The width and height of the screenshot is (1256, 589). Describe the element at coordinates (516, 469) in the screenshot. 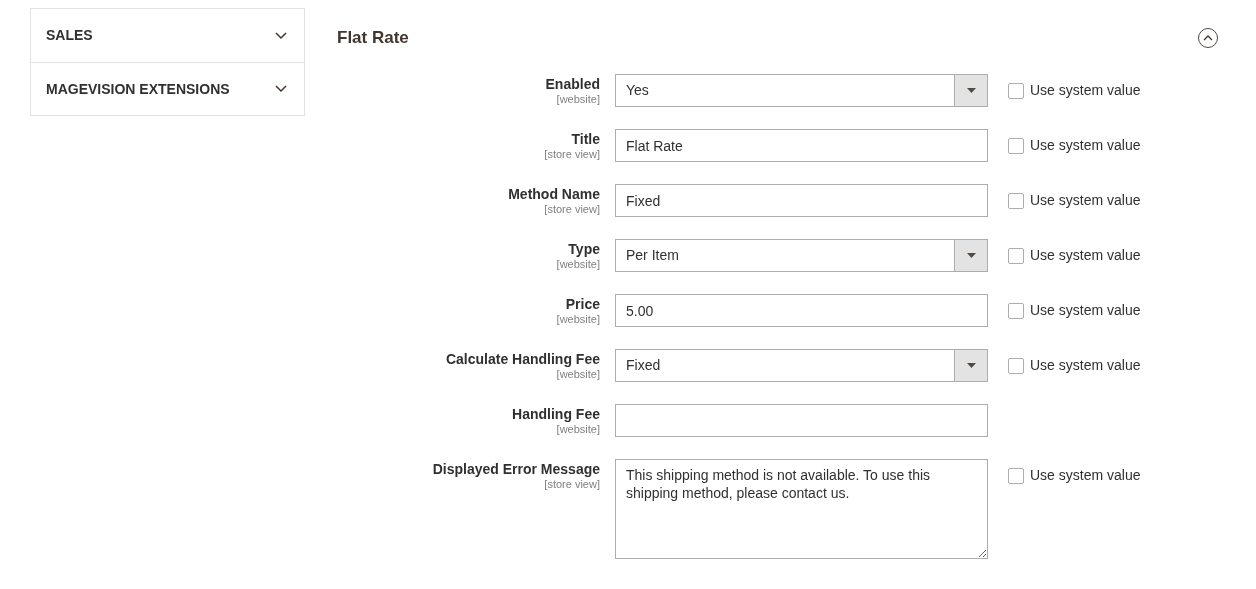

I see `field-label: Displayed Error Message` at that location.